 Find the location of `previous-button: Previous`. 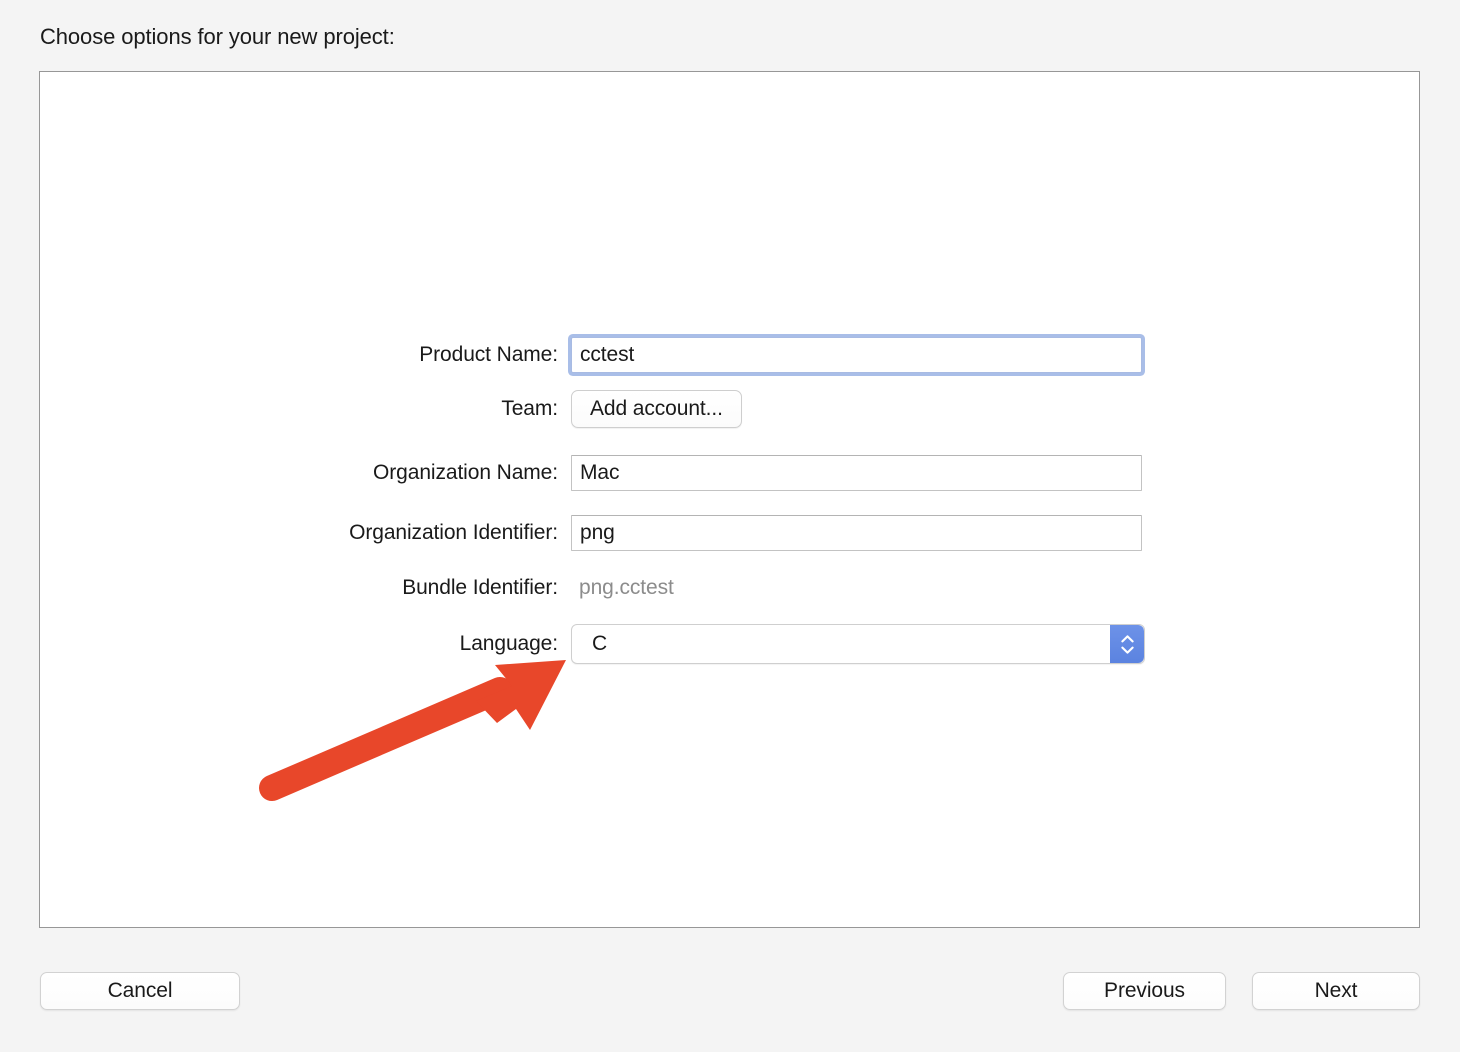

previous-button: Previous is located at coordinates (1144, 991).